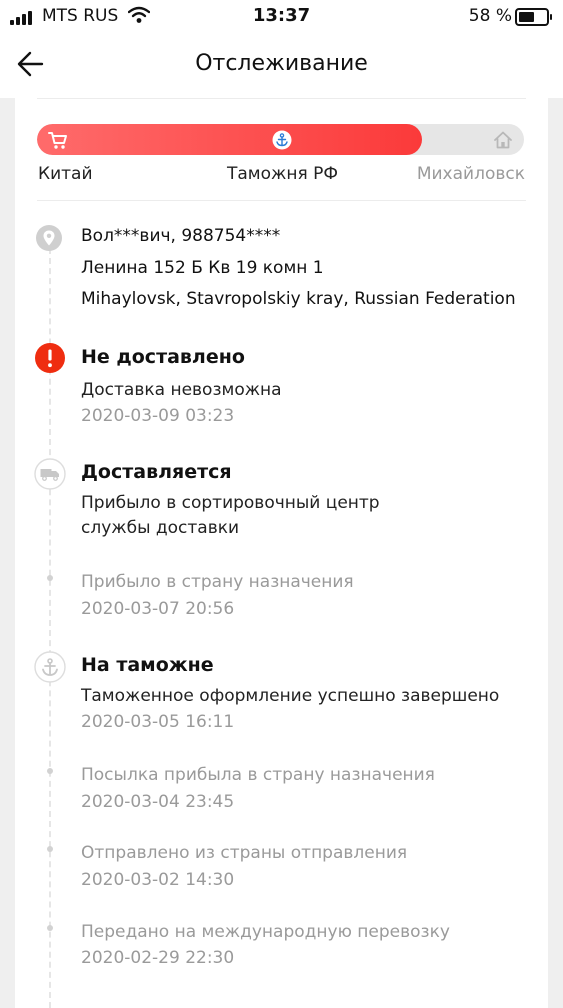  Describe the element at coordinates (533, 17) in the screenshot. I see `battery-icon` at that location.